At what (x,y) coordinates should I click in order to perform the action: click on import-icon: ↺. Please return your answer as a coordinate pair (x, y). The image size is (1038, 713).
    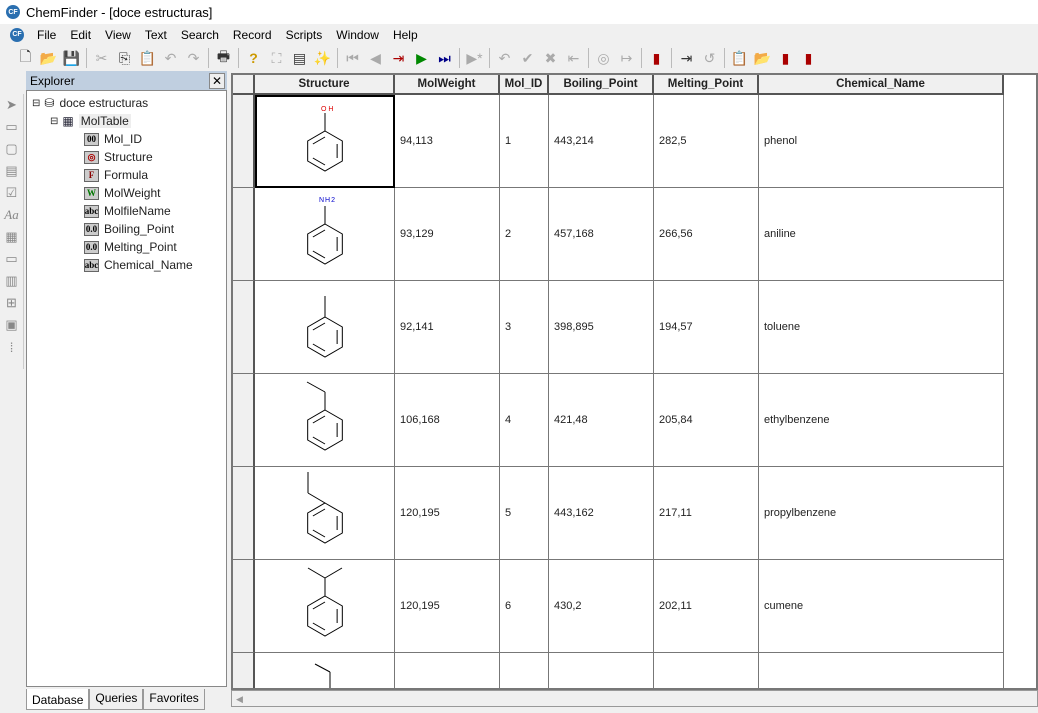
    Looking at the image, I should click on (709, 58).